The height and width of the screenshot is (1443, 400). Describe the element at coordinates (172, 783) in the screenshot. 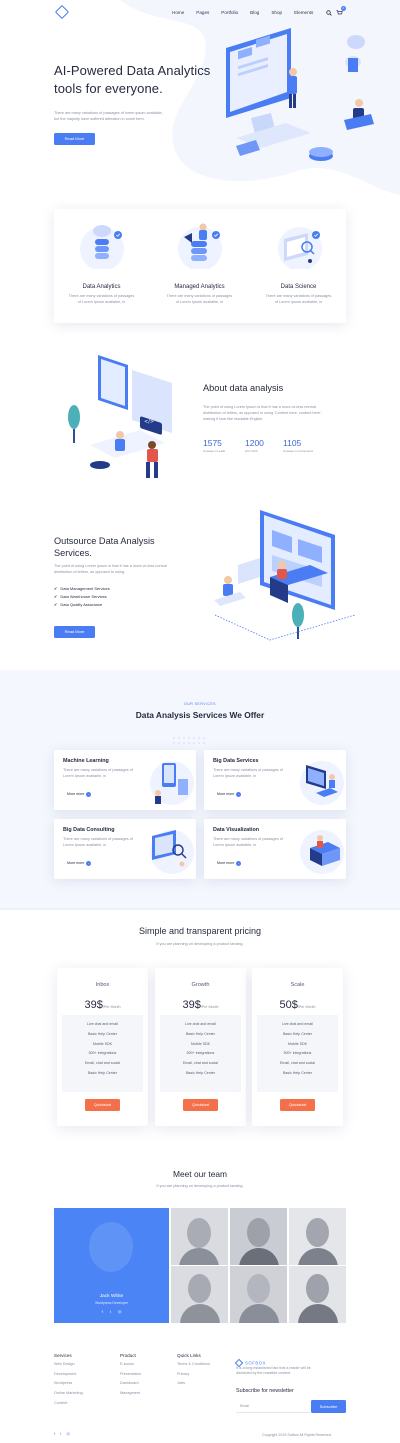

I see `machine-learning-illustration` at that location.